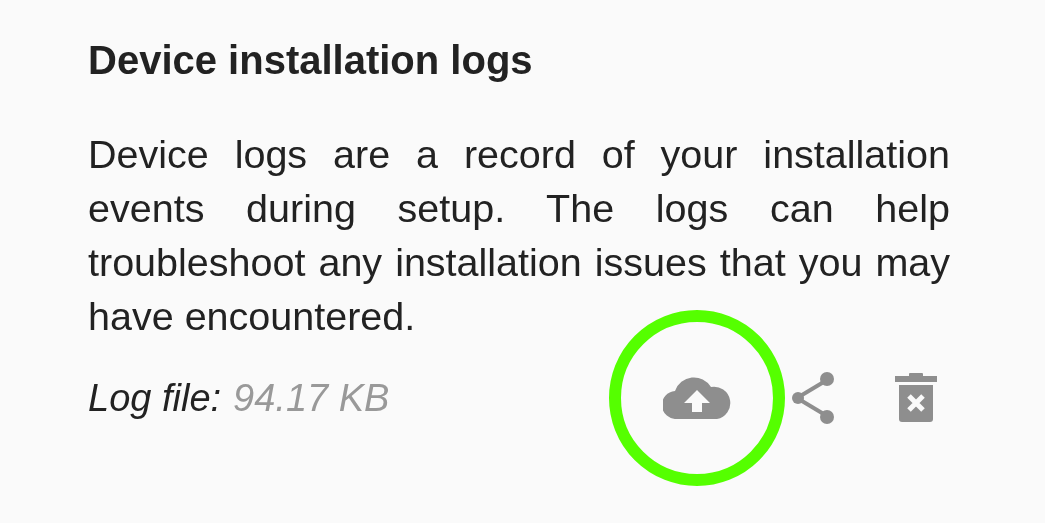 The image size is (1045, 523). I want to click on section-title: Device installation logs, so click(311, 60).